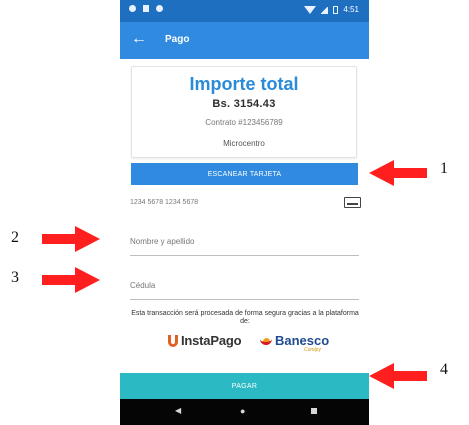 The image size is (469, 425). I want to click on total-amount: Bs. 3154.43, so click(244, 104).